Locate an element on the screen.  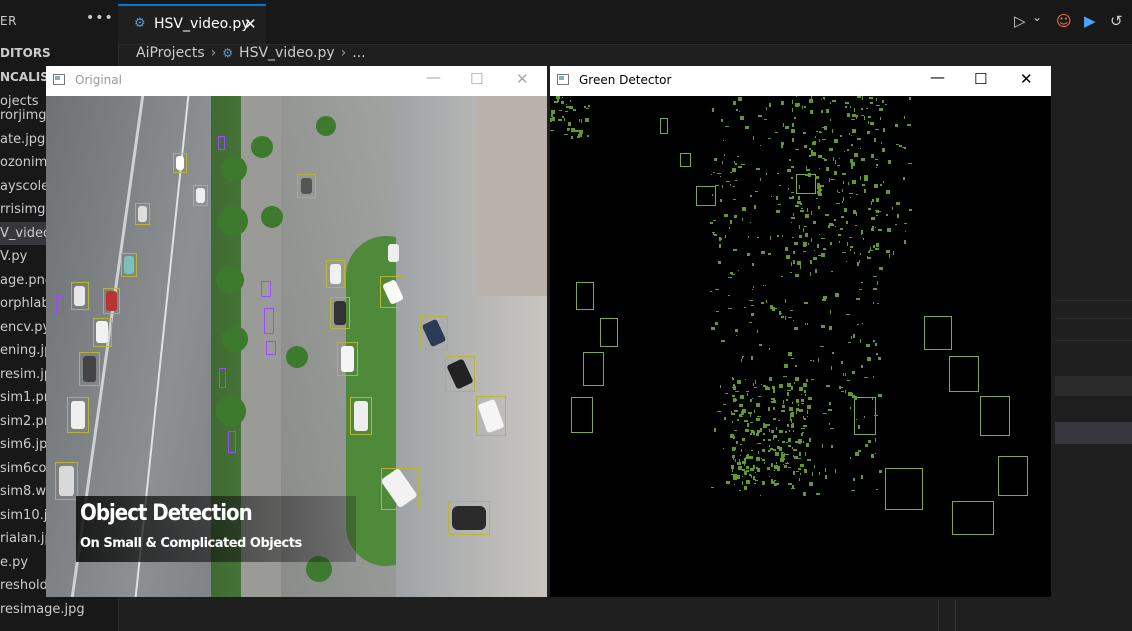
more-actions-icon: ••• is located at coordinates (100, 18).